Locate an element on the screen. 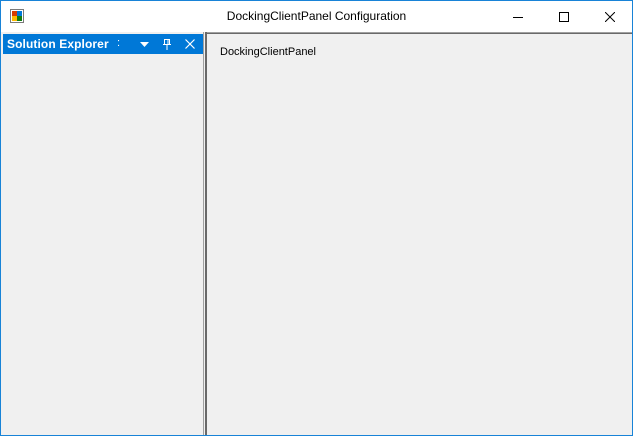  dock-panel-header: Solution Explorer : is located at coordinates (103, 44).